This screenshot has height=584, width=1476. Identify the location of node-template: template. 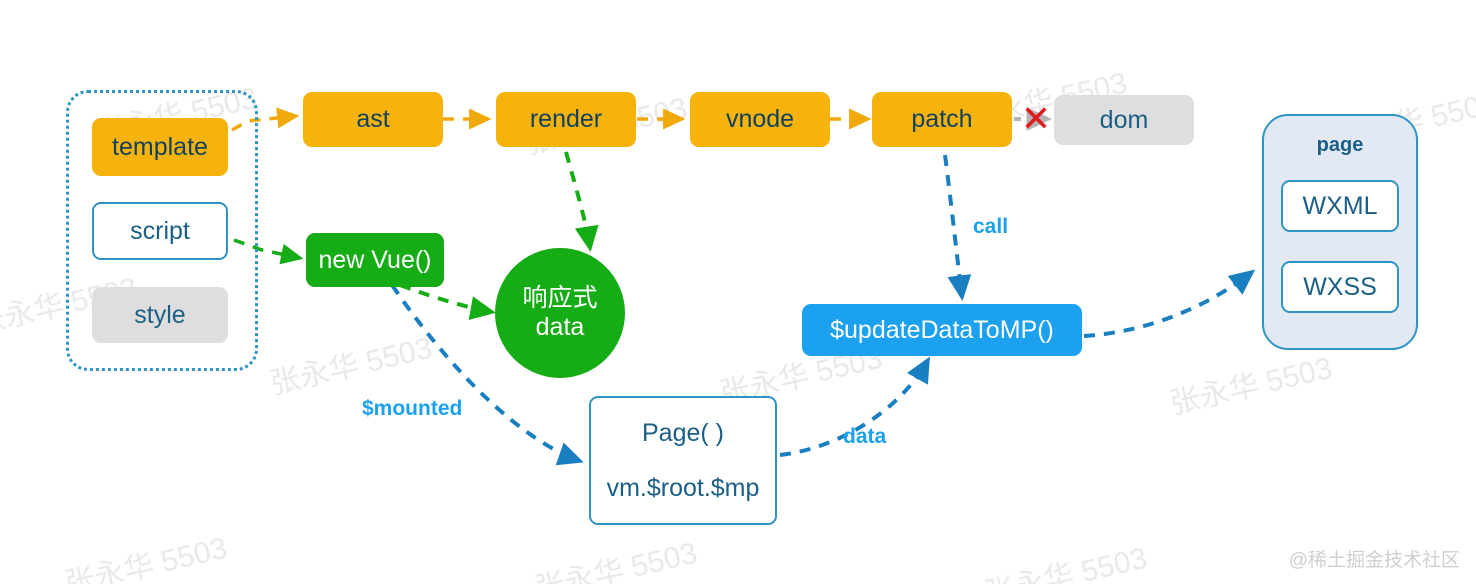
(160, 147).